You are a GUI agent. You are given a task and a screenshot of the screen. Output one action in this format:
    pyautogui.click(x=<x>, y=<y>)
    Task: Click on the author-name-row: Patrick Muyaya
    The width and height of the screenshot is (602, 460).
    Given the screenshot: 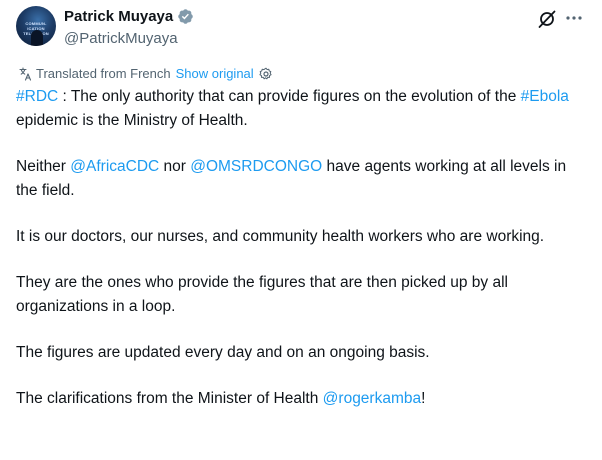 What is the action you would take?
    pyautogui.click(x=129, y=16)
    